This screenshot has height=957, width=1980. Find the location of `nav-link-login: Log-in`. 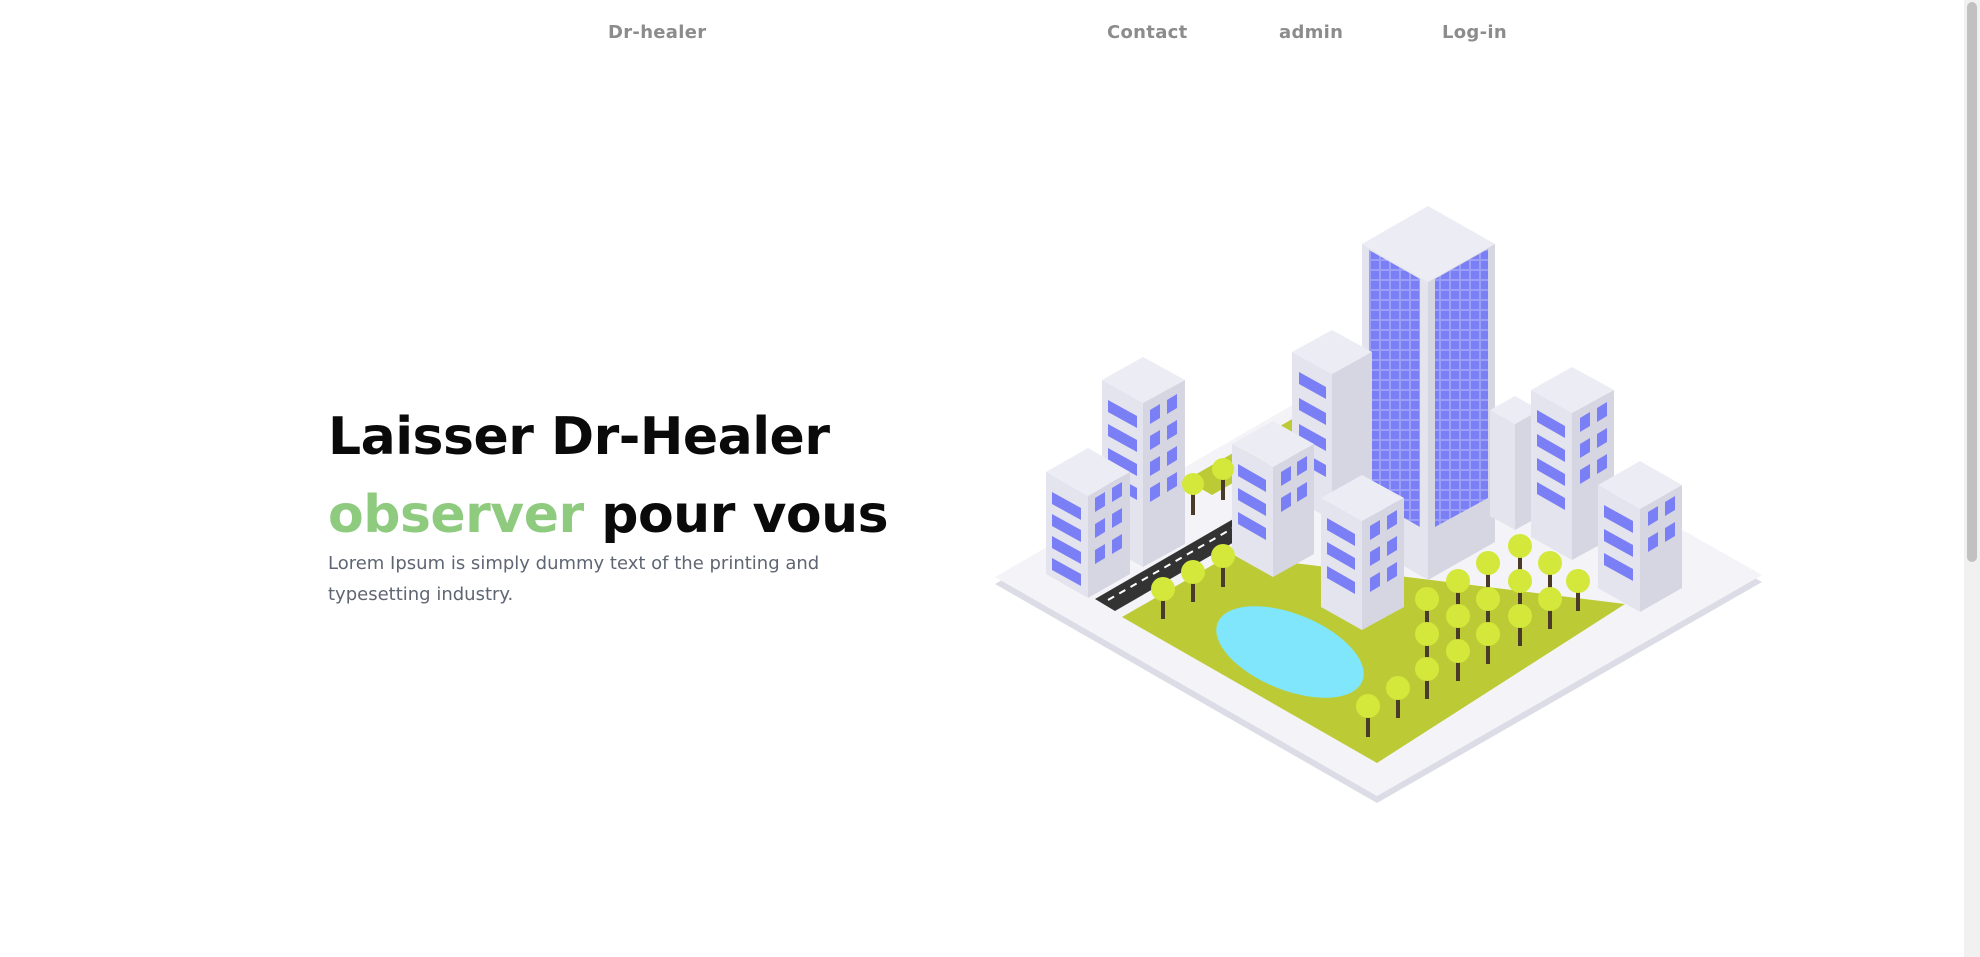

nav-link-login: Log-in is located at coordinates (1474, 32).